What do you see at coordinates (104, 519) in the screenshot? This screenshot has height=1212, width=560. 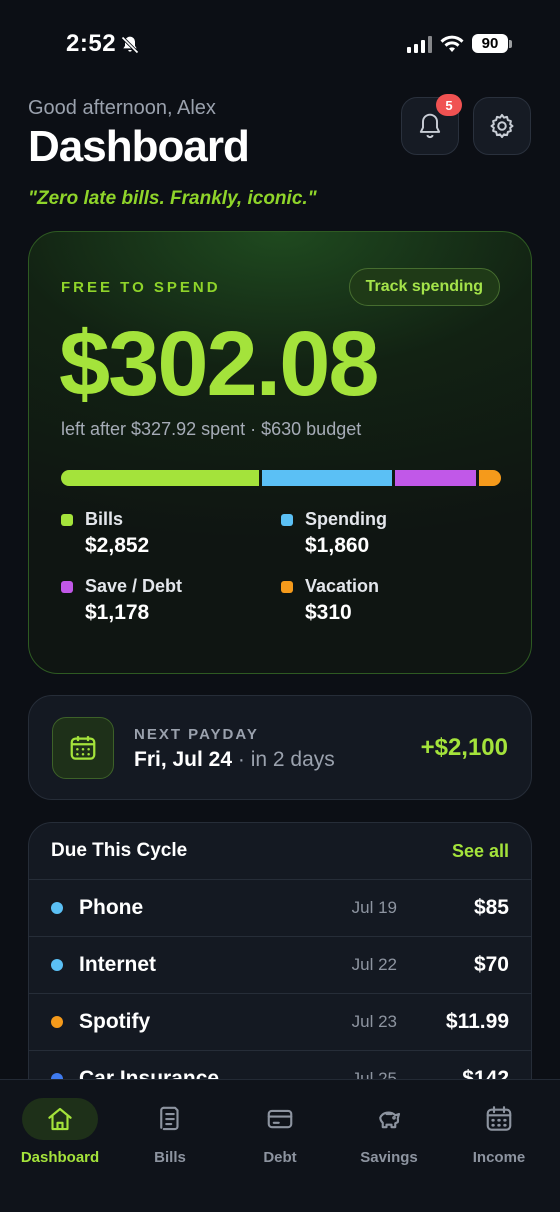 I see `legend-name: Bills` at bounding box center [104, 519].